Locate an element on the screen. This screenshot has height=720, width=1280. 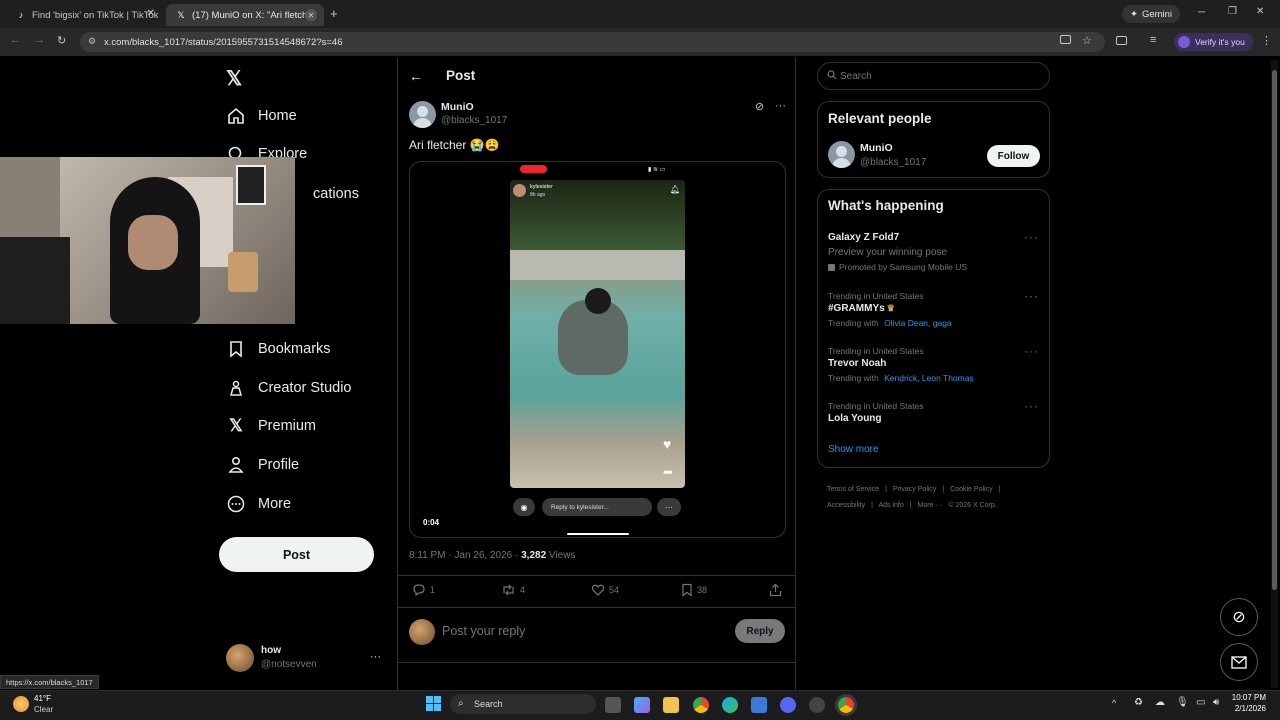
search-input: Search is located at coordinates (933, 76).